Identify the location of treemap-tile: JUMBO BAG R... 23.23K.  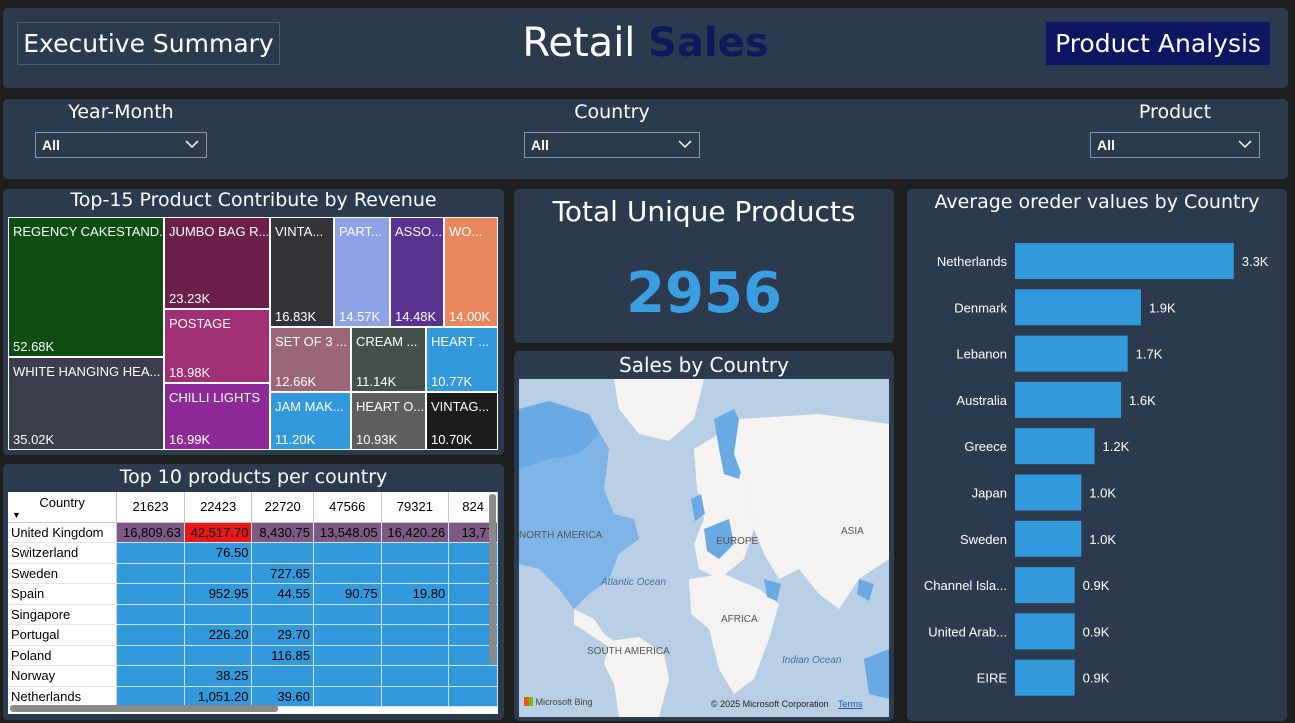
(217, 263).